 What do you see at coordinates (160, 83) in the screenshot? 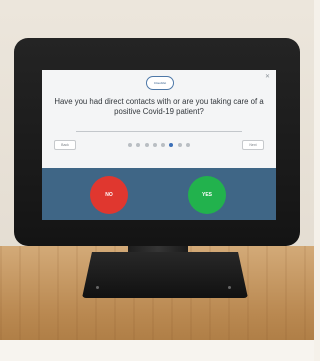
I see `cloud-logo-icon: CloudVet` at bounding box center [160, 83].